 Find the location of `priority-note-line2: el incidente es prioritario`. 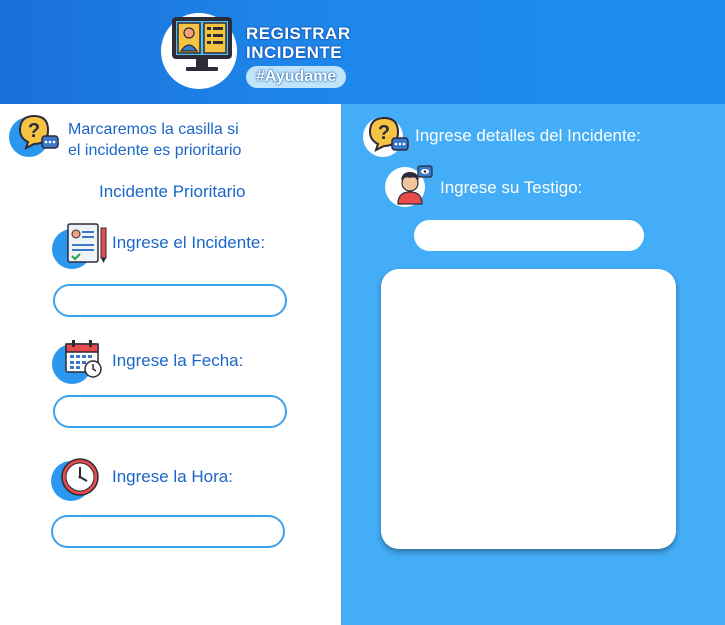

priority-note-line2: el incidente es prioritario is located at coordinates (155, 150).